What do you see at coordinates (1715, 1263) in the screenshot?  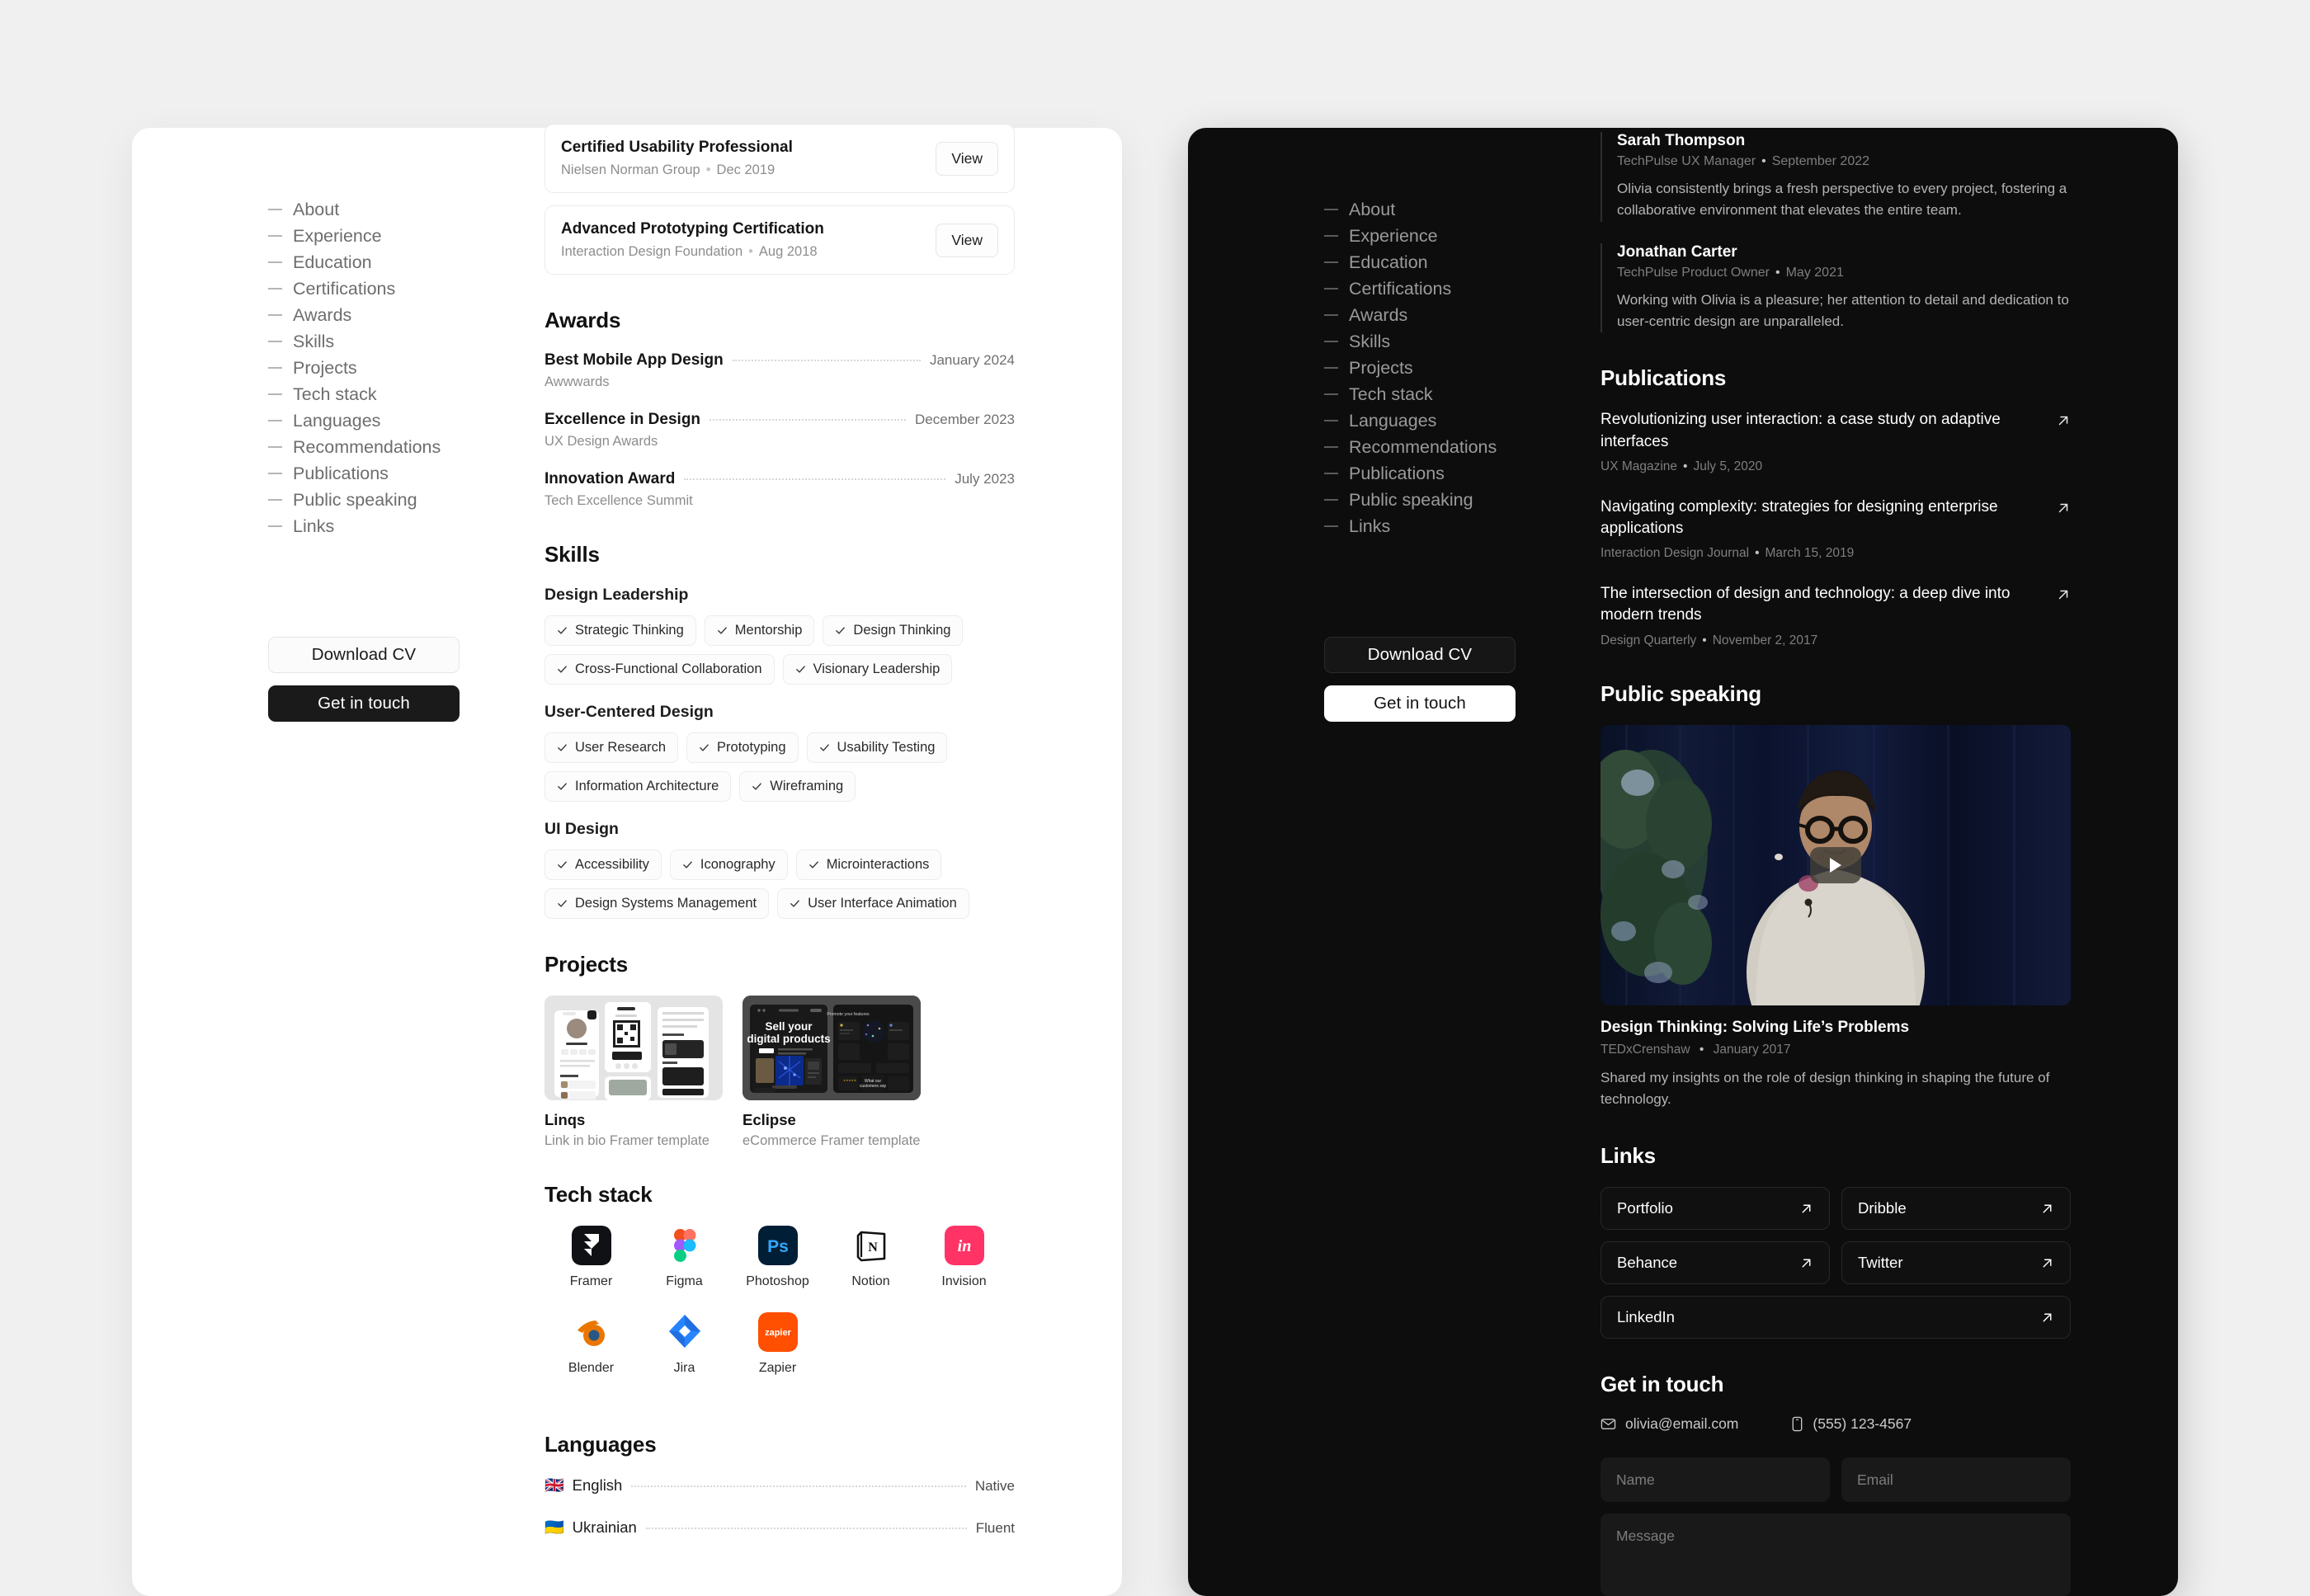 I see `link-card-behance: Behance` at bounding box center [1715, 1263].